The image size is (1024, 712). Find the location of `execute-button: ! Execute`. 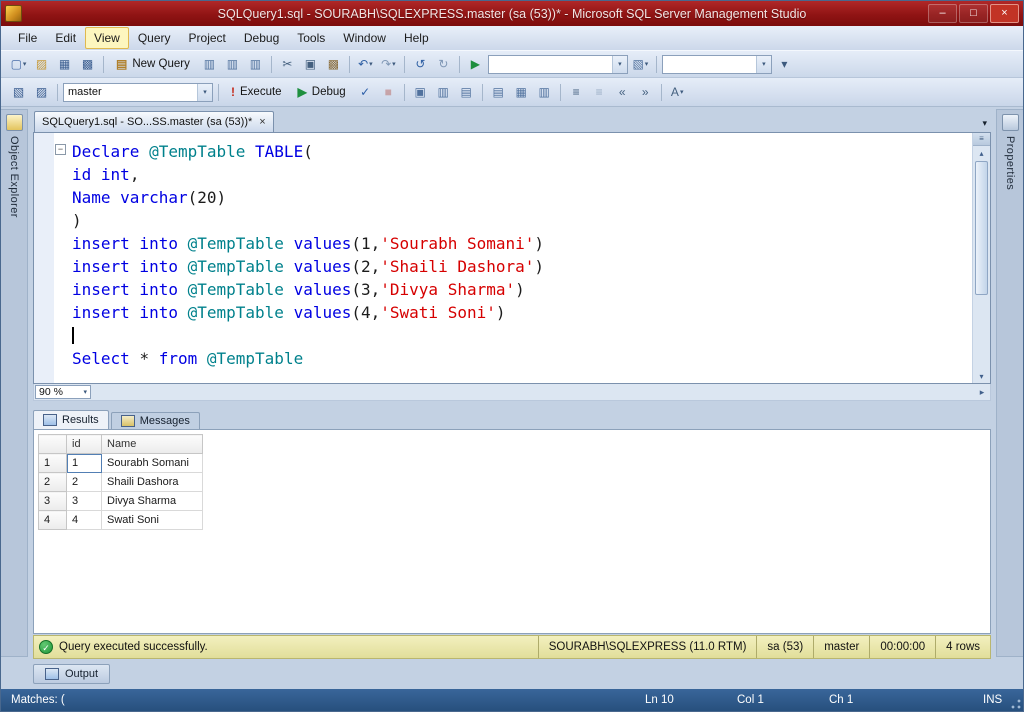

execute-button: ! Execute is located at coordinates (256, 92).